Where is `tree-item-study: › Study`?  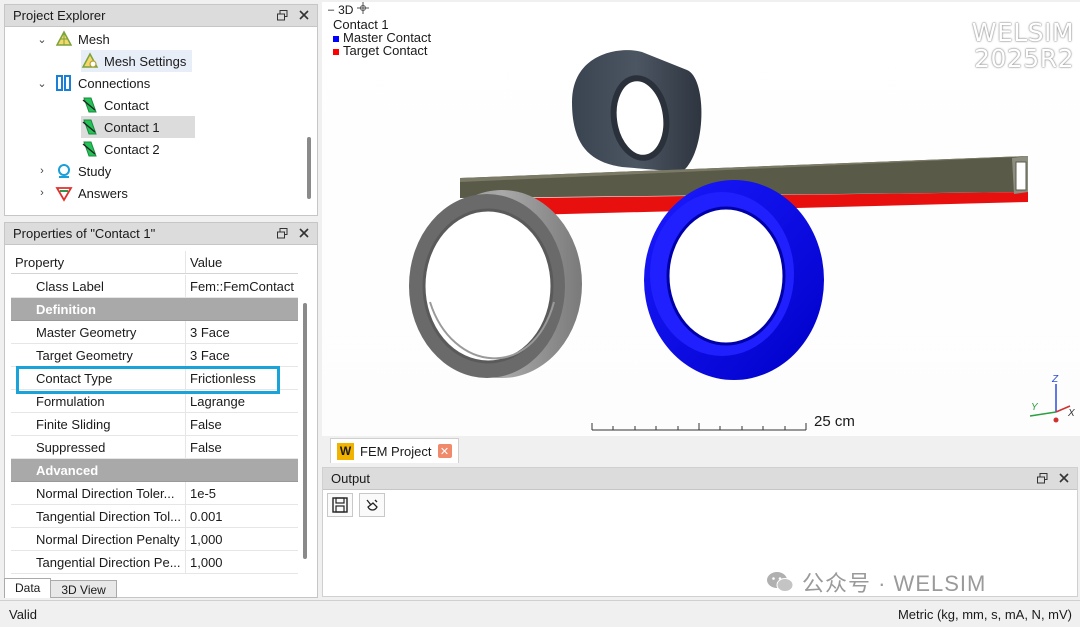
tree-item-study: › Study is located at coordinates (73, 171).